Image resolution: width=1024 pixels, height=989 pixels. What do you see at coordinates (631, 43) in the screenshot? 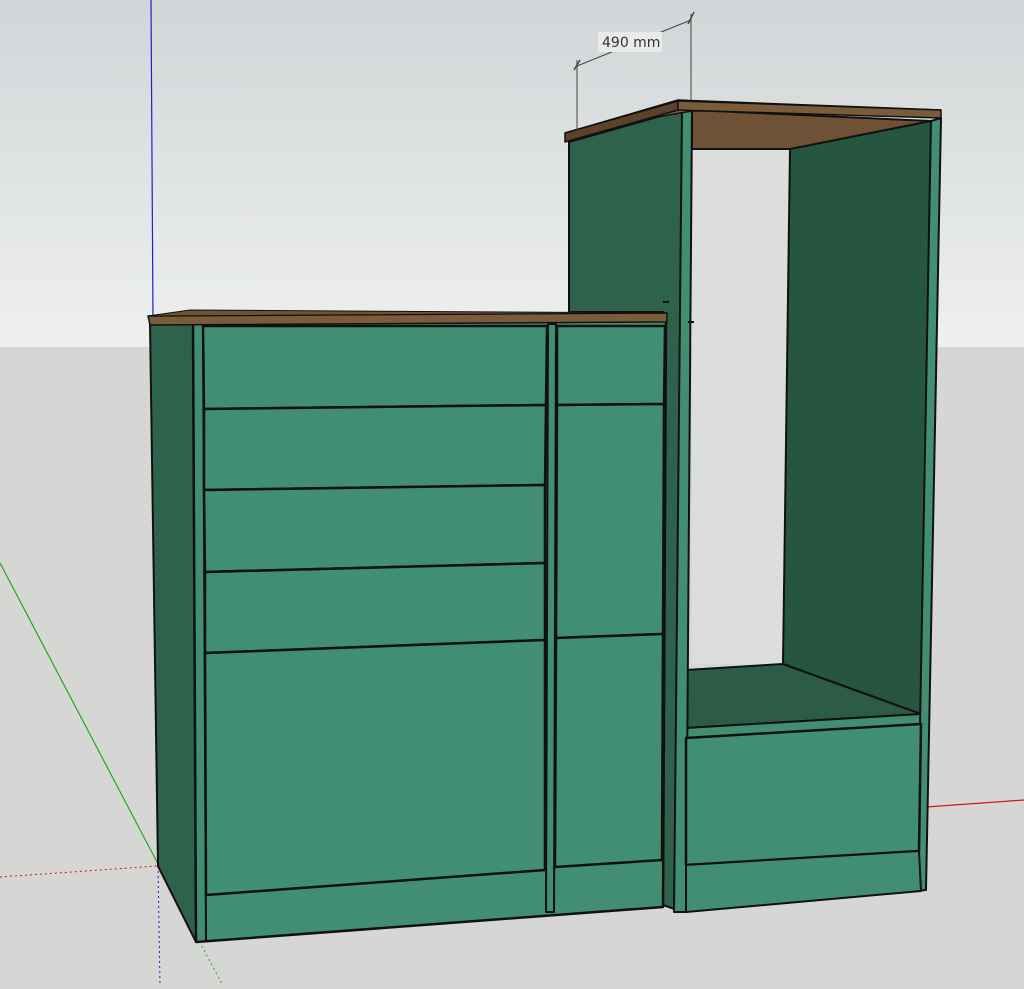
I see `dimension-label: 490 mm` at bounding box center [631, 43].